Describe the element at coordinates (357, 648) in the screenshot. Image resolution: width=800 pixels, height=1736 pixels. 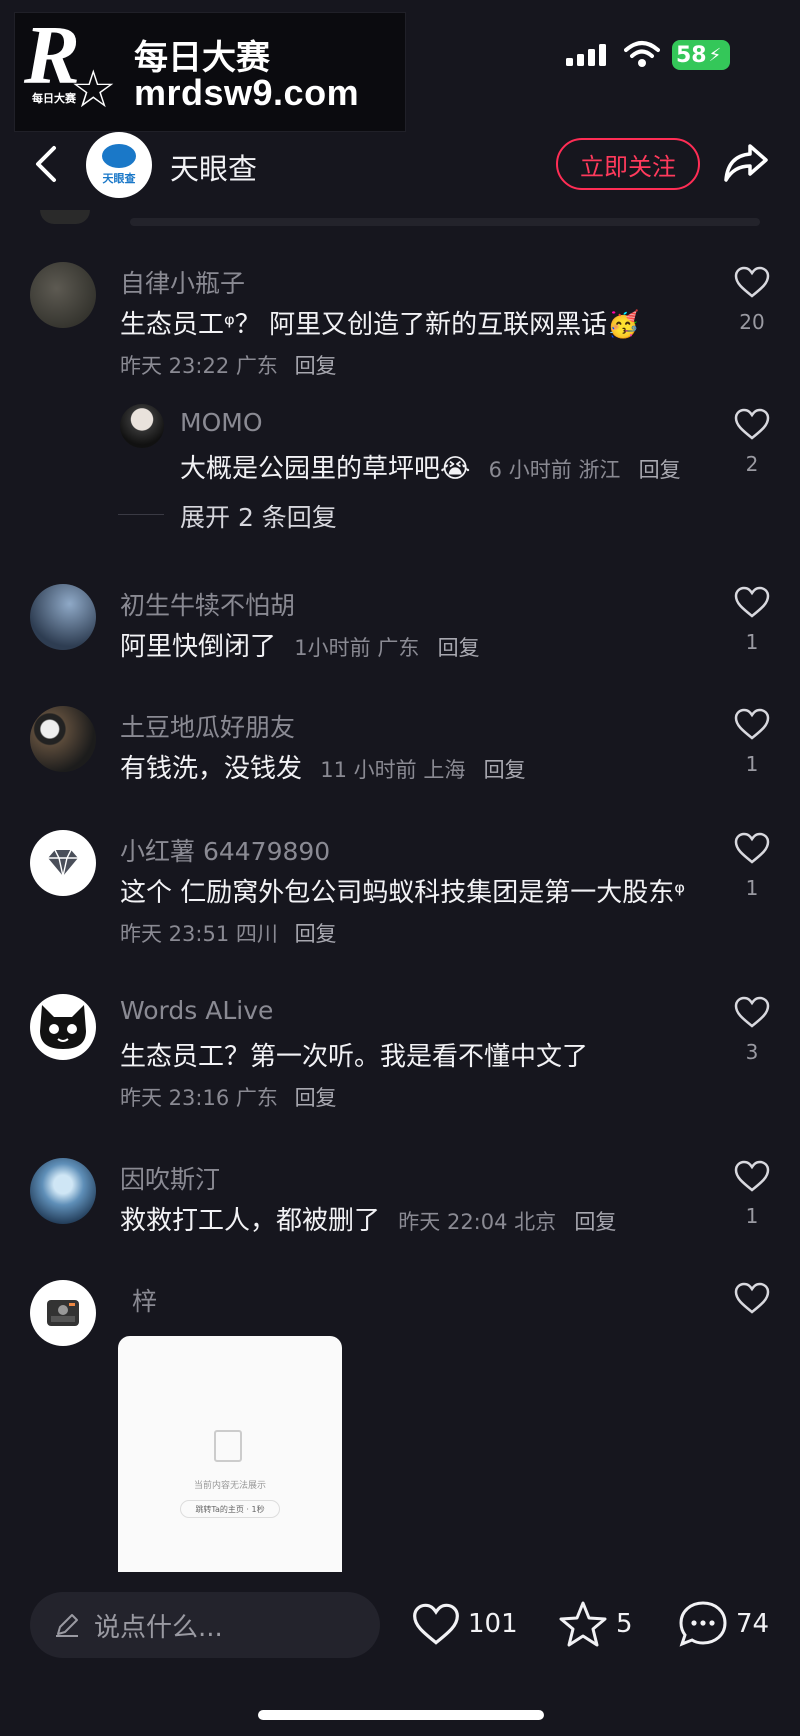
I see `comment-meta: 1小时前 广东` at that location.